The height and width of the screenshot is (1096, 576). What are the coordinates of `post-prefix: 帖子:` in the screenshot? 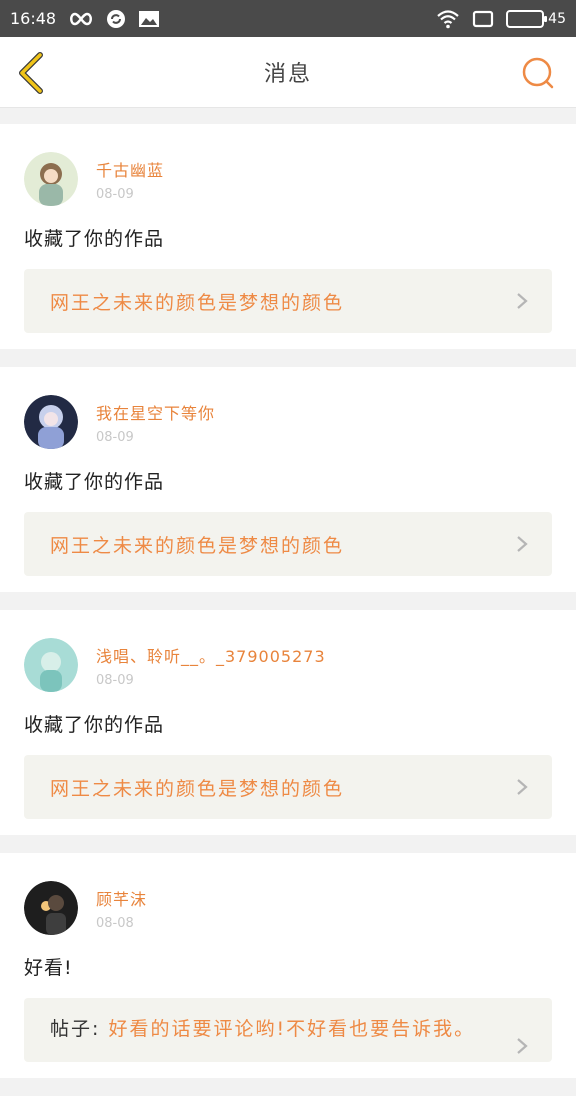 It's located at (75, 1029).